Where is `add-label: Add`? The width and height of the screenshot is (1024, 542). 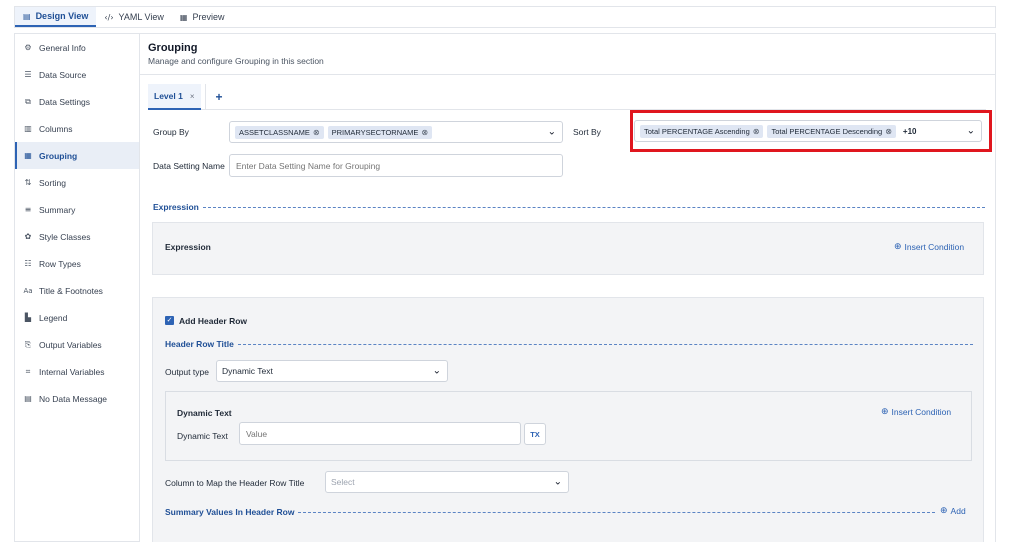 add-label: Add is located at coordinates (958, 511).